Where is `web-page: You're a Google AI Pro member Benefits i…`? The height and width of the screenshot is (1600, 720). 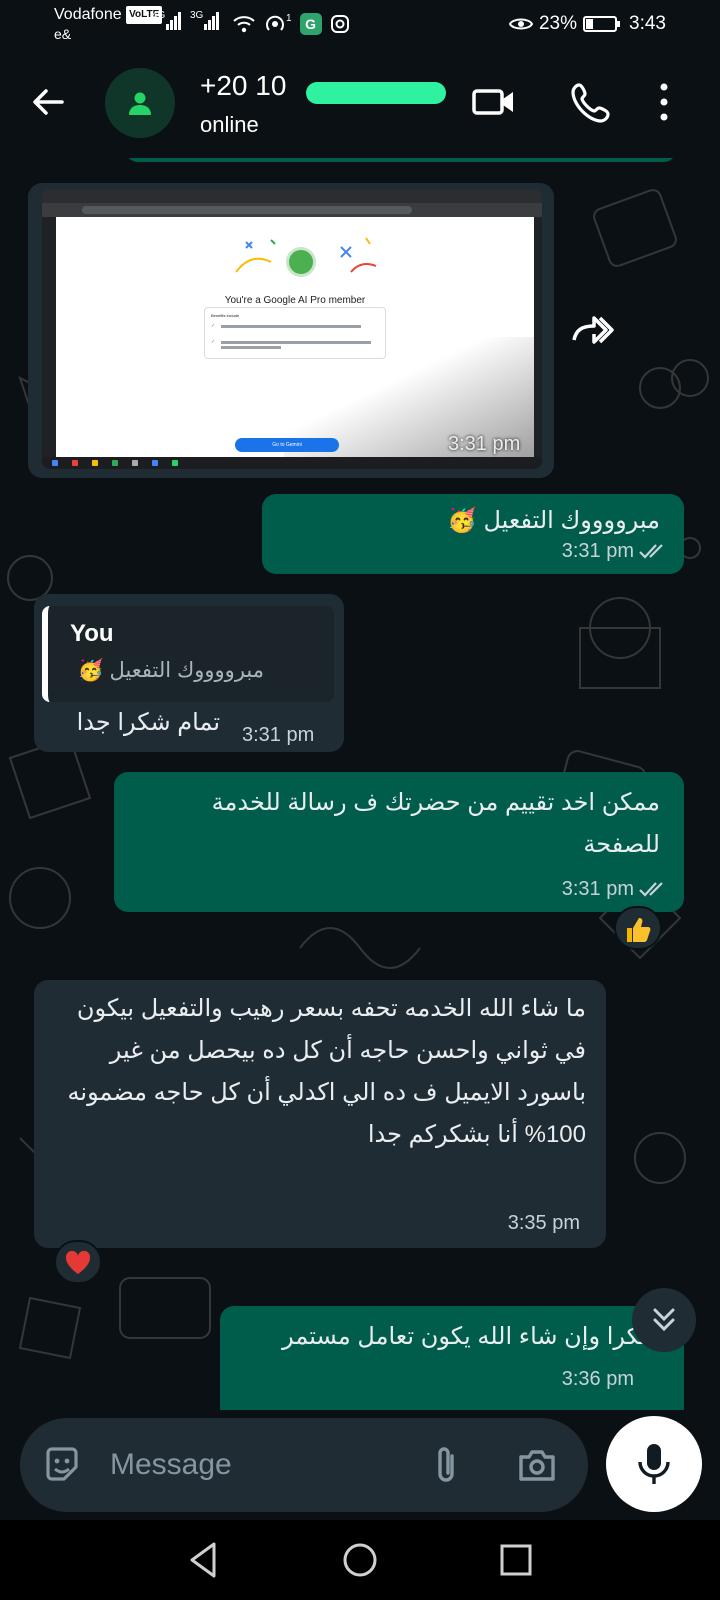
web-page: You're a Google AI Pro member Benefits i… is located at coordinates (295, 337).